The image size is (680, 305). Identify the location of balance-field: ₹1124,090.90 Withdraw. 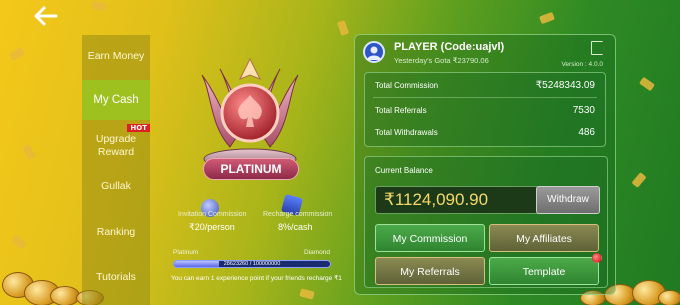
(487, 200).